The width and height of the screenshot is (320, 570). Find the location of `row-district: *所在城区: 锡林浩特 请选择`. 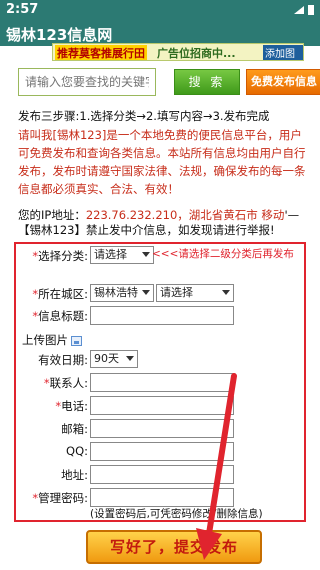

row-district: *所在城区: 锡林浩特 请选择 is located at coordinates (160, 294).